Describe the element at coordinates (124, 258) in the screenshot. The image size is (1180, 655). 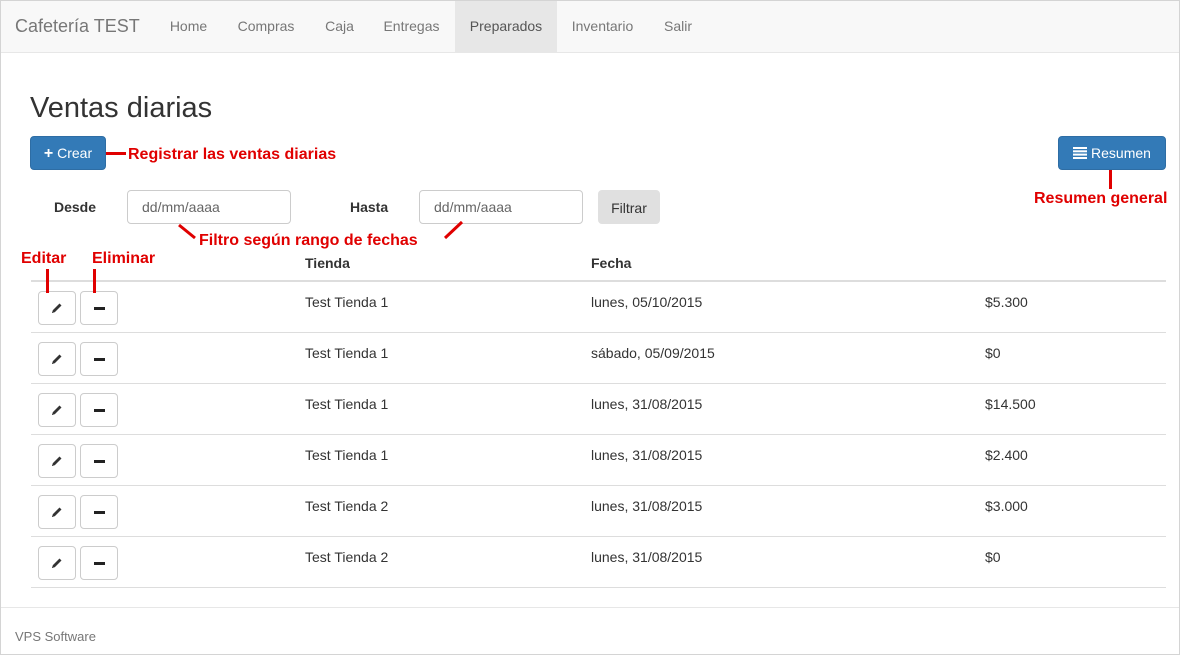
I see `annotation-eliminar: Eliminar` at that location.